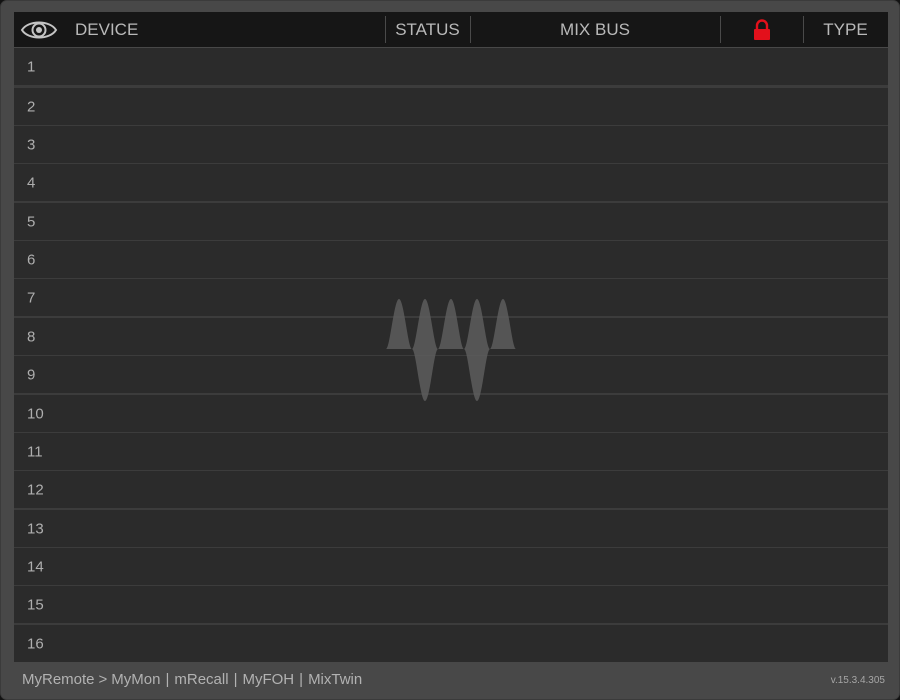  What do you see at coordinates (268, 679) in the screenshot?
I see `nav-link-myfoh: MyFOH` at bounding box center [268, 679].